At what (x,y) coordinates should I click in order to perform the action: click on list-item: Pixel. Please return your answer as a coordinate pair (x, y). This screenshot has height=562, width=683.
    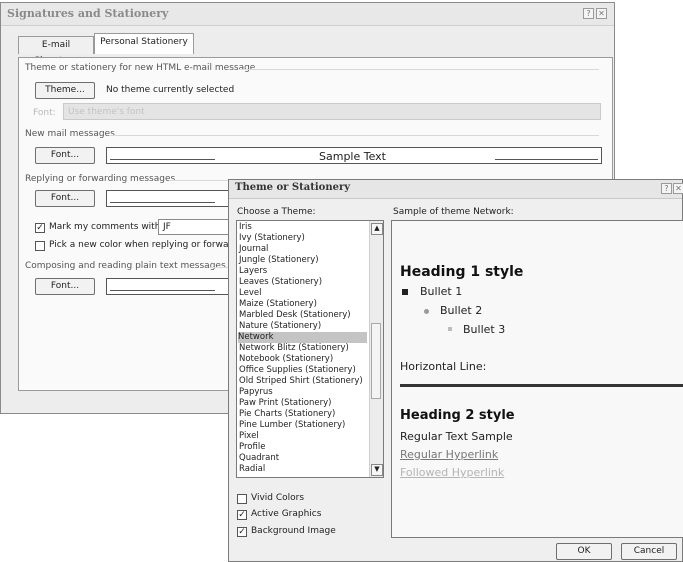
    Looking at the image, I should click on (249, 436).